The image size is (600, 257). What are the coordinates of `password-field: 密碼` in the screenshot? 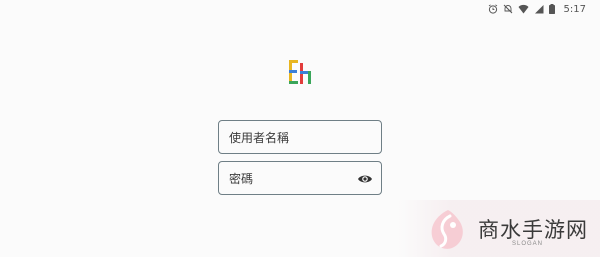 It's located at (300, 178).